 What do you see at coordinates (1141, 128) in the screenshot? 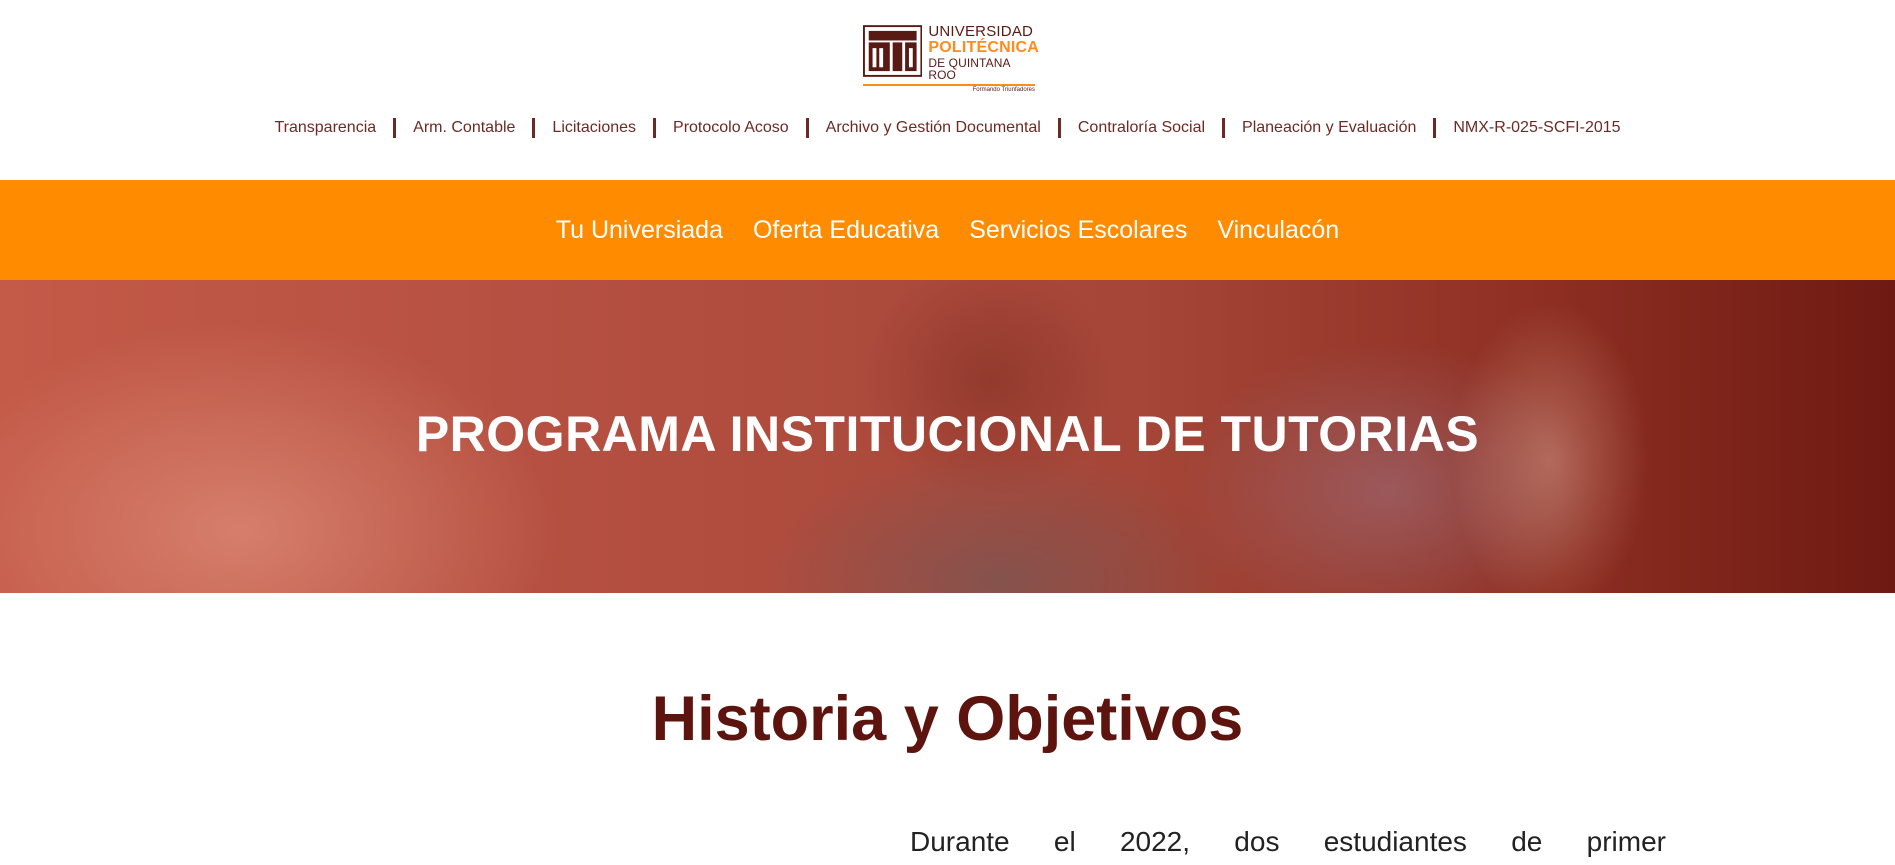
I see `top-nav-contraloria-social: Contraloría Social` at bounding box center [1141, 128].